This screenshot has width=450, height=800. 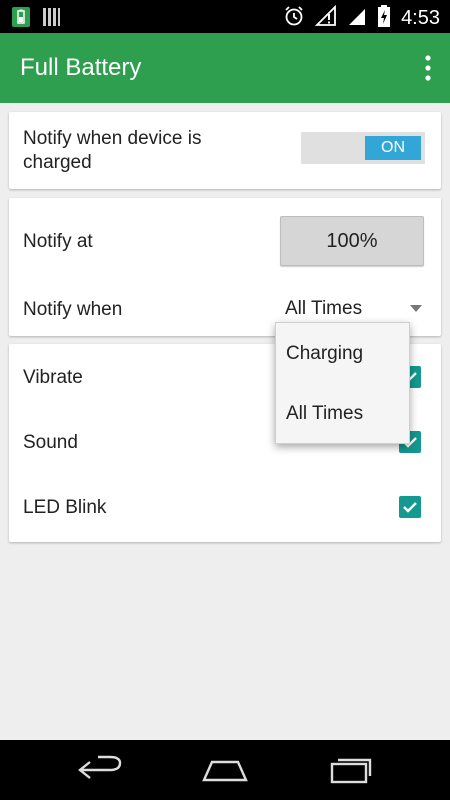 What do you see at coordinates (342, 383) in the screenshot?
I see `notify-when-dropdown: Charging All Times` at bounding box center [342, 383].